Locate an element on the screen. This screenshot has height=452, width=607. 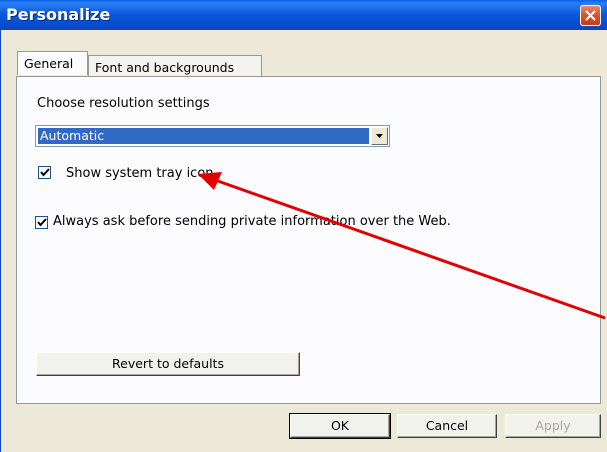
tab-font-label: Font and backgrounds is located at coordinates (165, 67).